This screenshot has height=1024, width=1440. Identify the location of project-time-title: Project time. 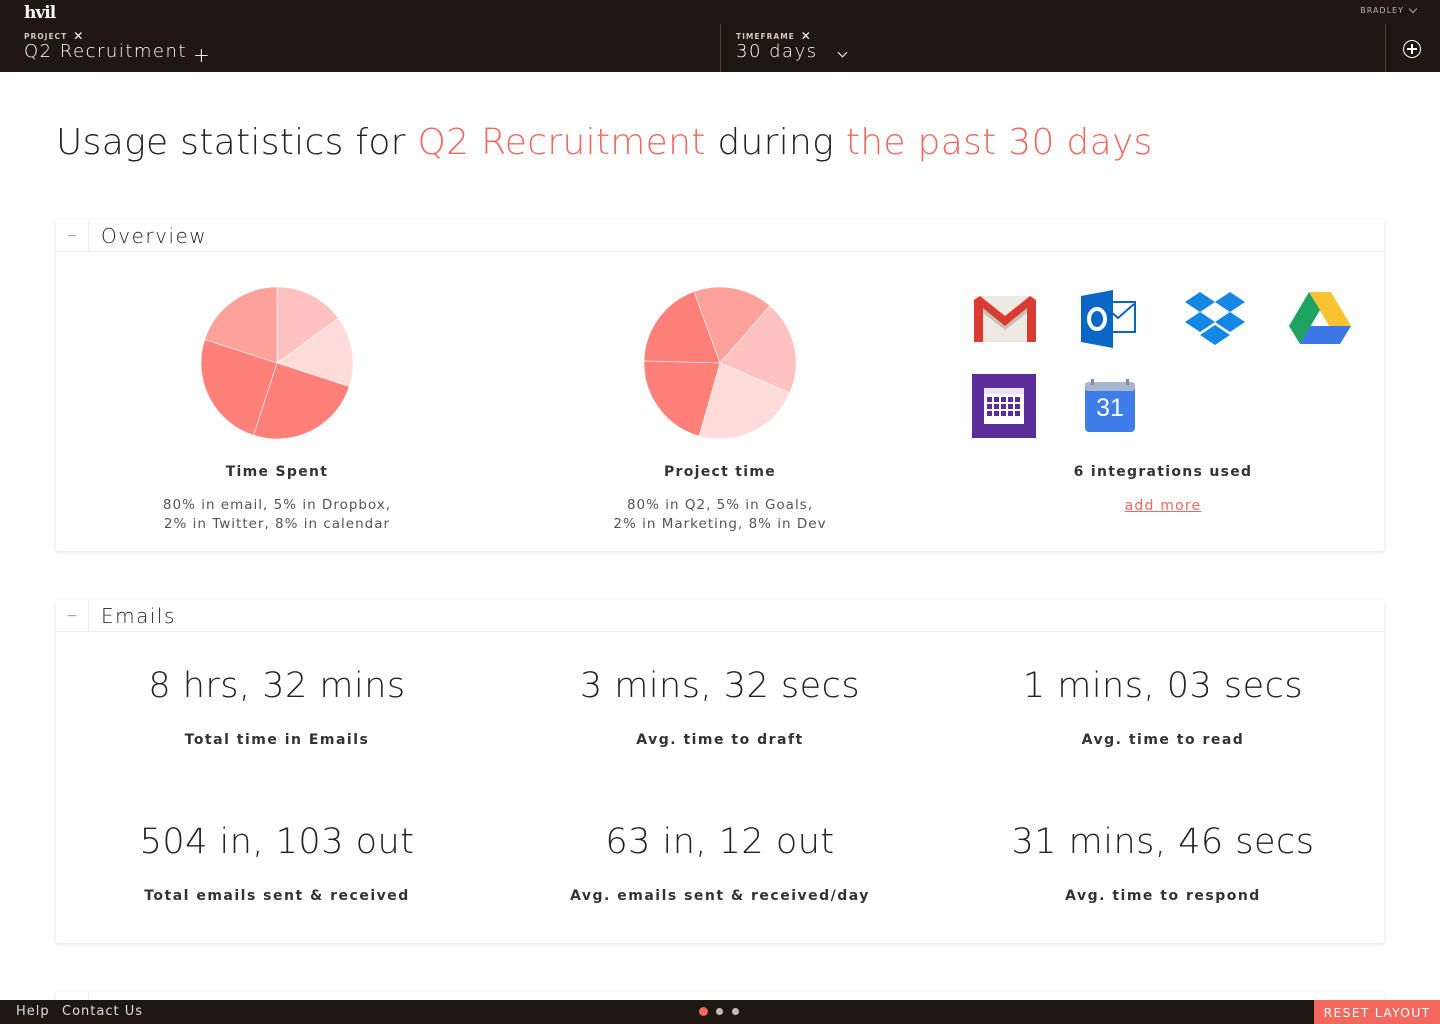
(720, 472).